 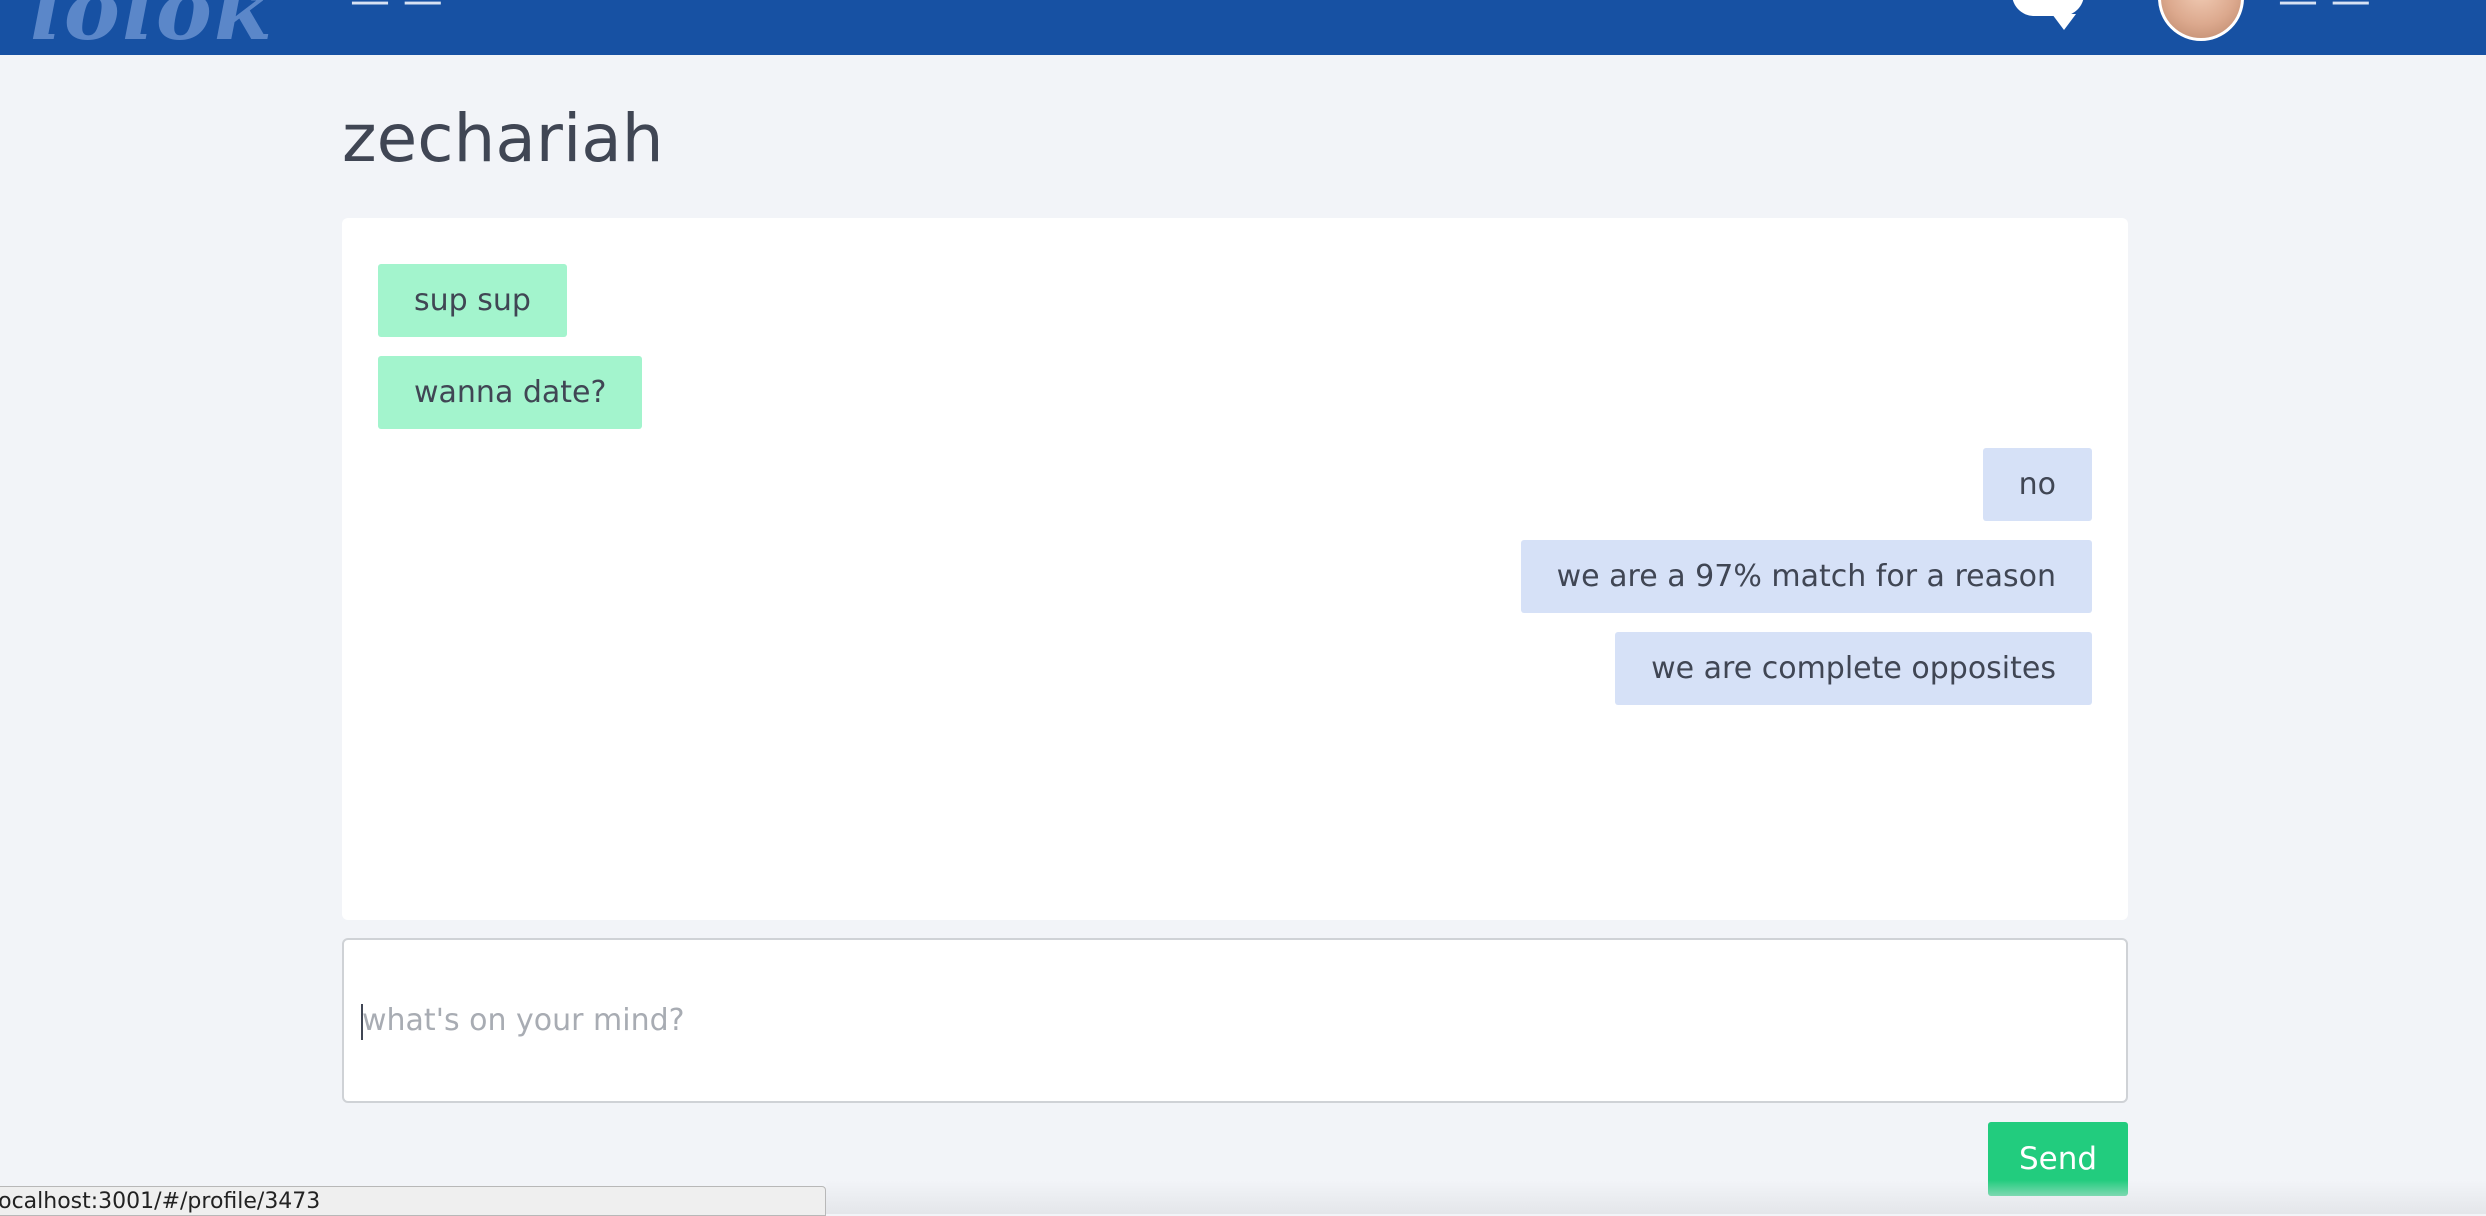 What do you see at coordinates (1235, 1020) in the screenshot?
I see `message-input` at bounding box center [1235, 1020].